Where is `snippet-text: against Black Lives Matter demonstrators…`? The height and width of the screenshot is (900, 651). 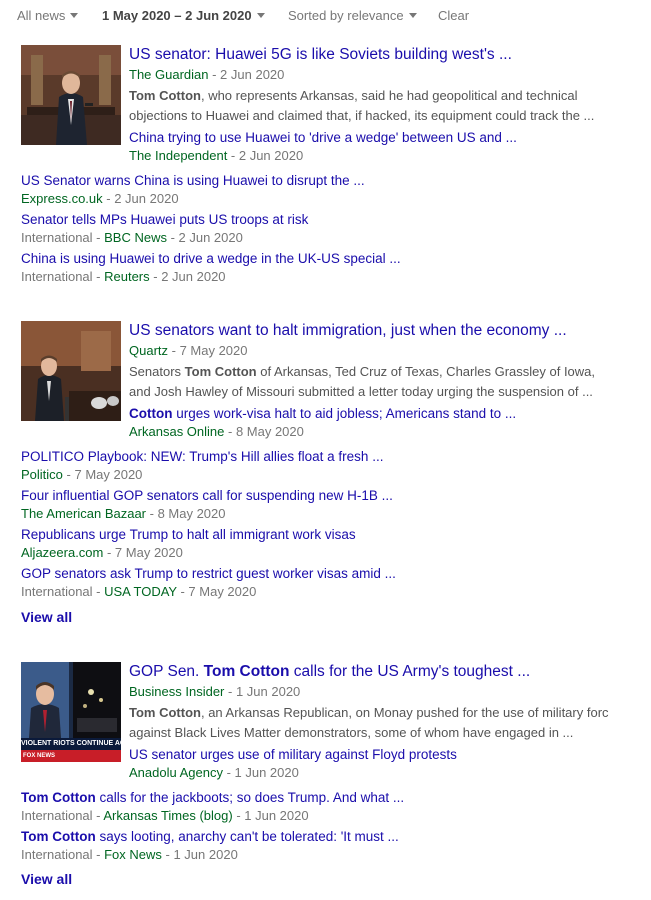
snippet-text: against Black Lives Matter demonstrators… is located at coordinates (351, 732).